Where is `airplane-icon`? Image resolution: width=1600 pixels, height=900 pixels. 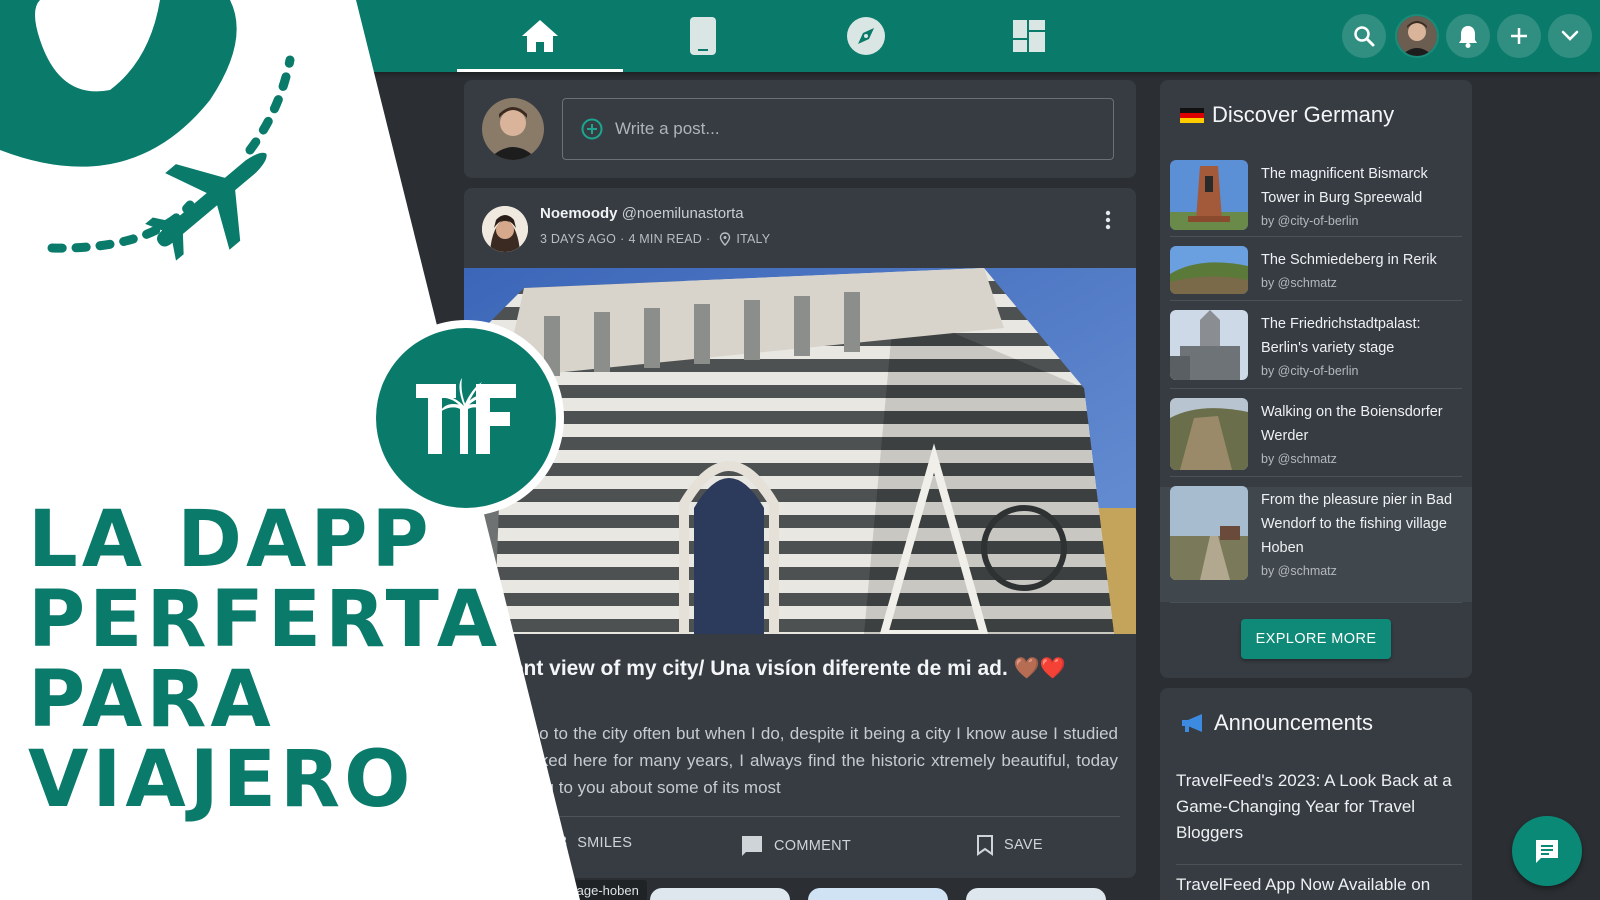
airplane-icon is located at coordinates (206, 206).